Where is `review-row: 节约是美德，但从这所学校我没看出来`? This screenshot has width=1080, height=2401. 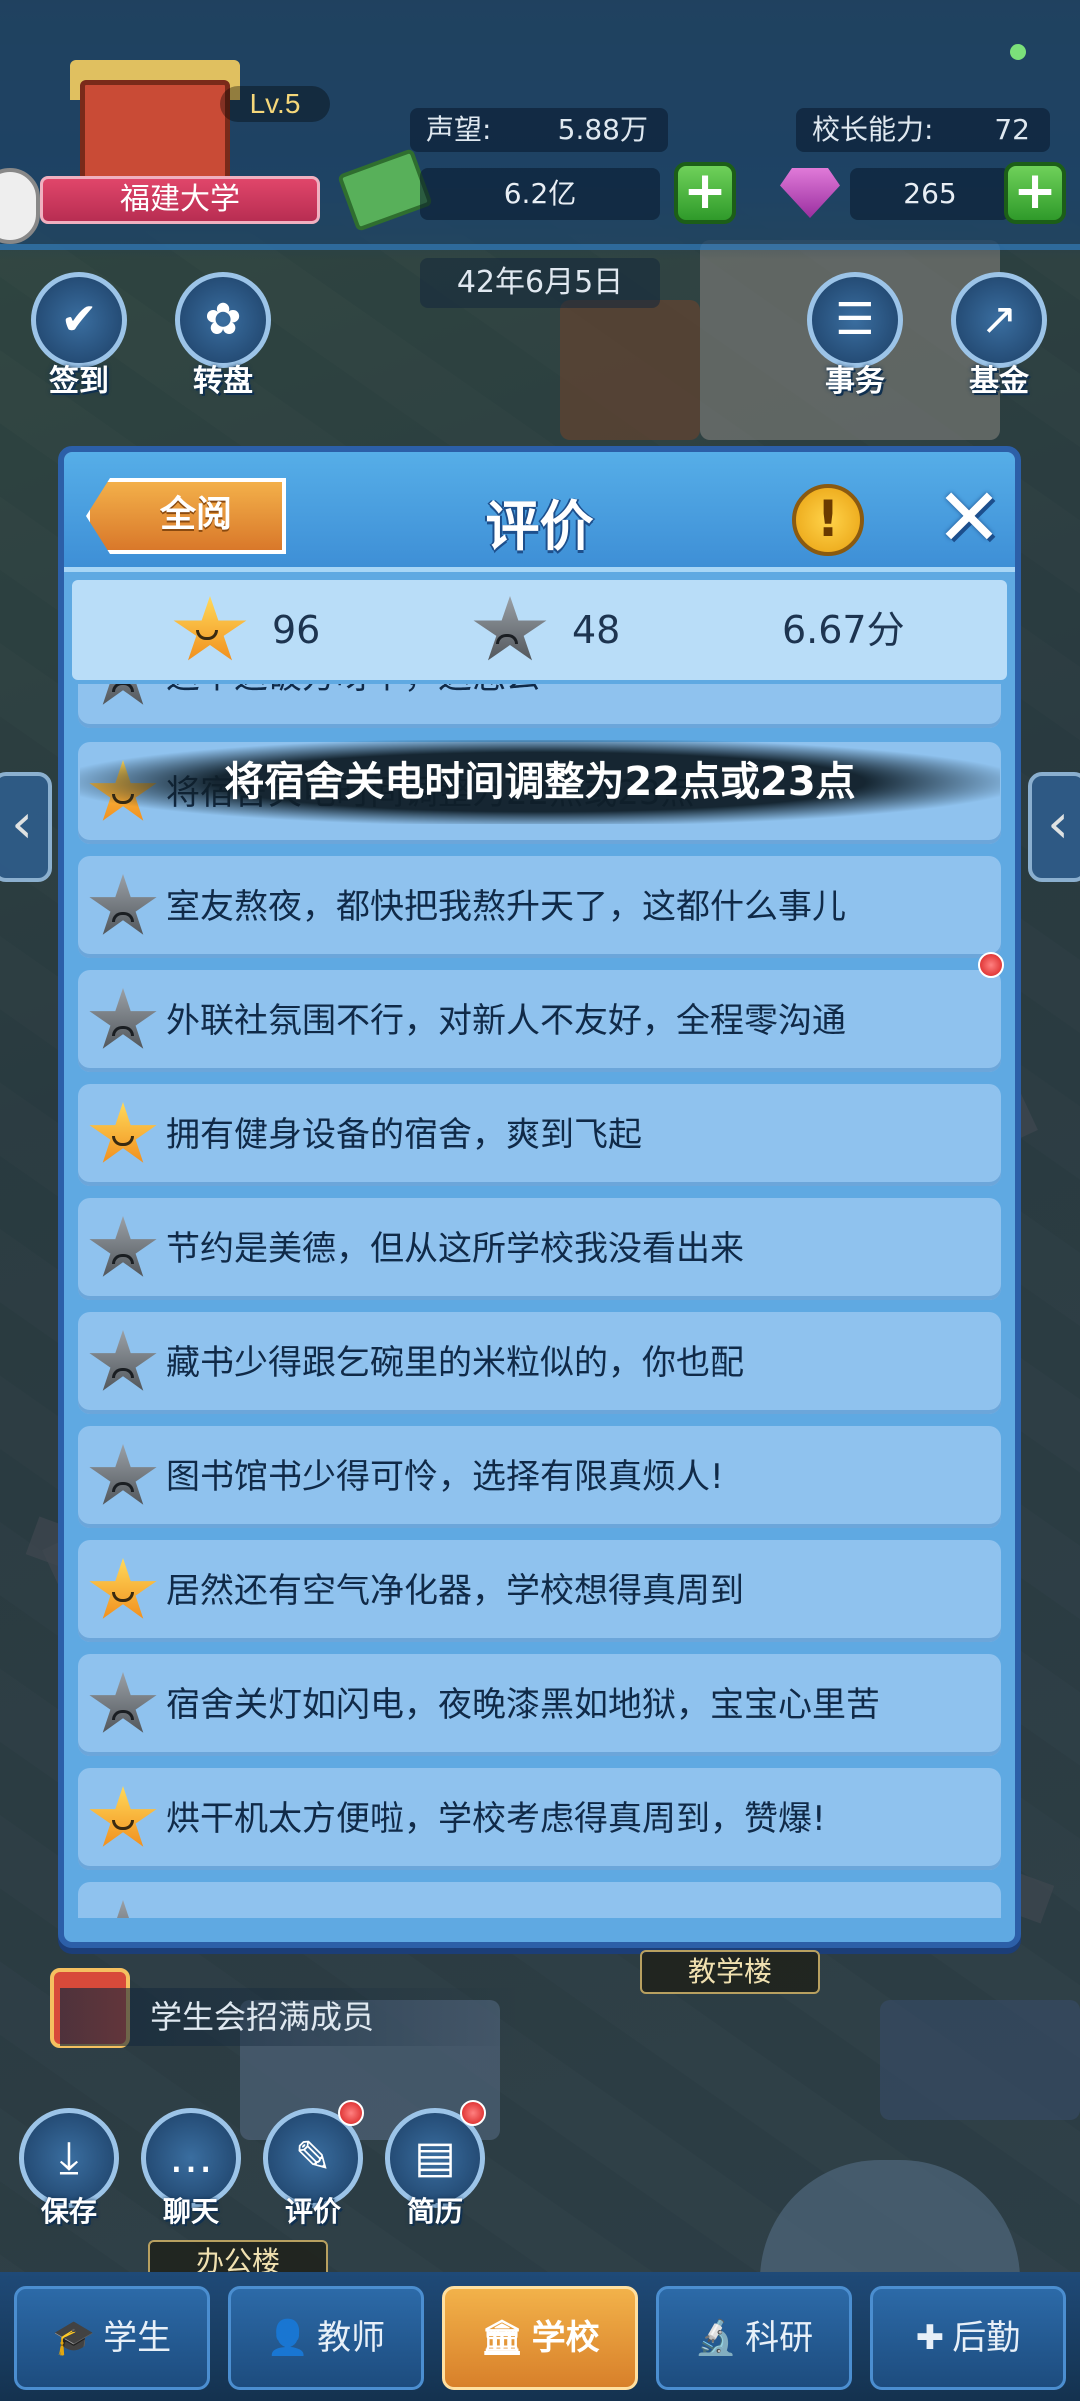
review-row: 节约是美德，但从这所学校我没看出来 is located at coordinates (539, 1249).